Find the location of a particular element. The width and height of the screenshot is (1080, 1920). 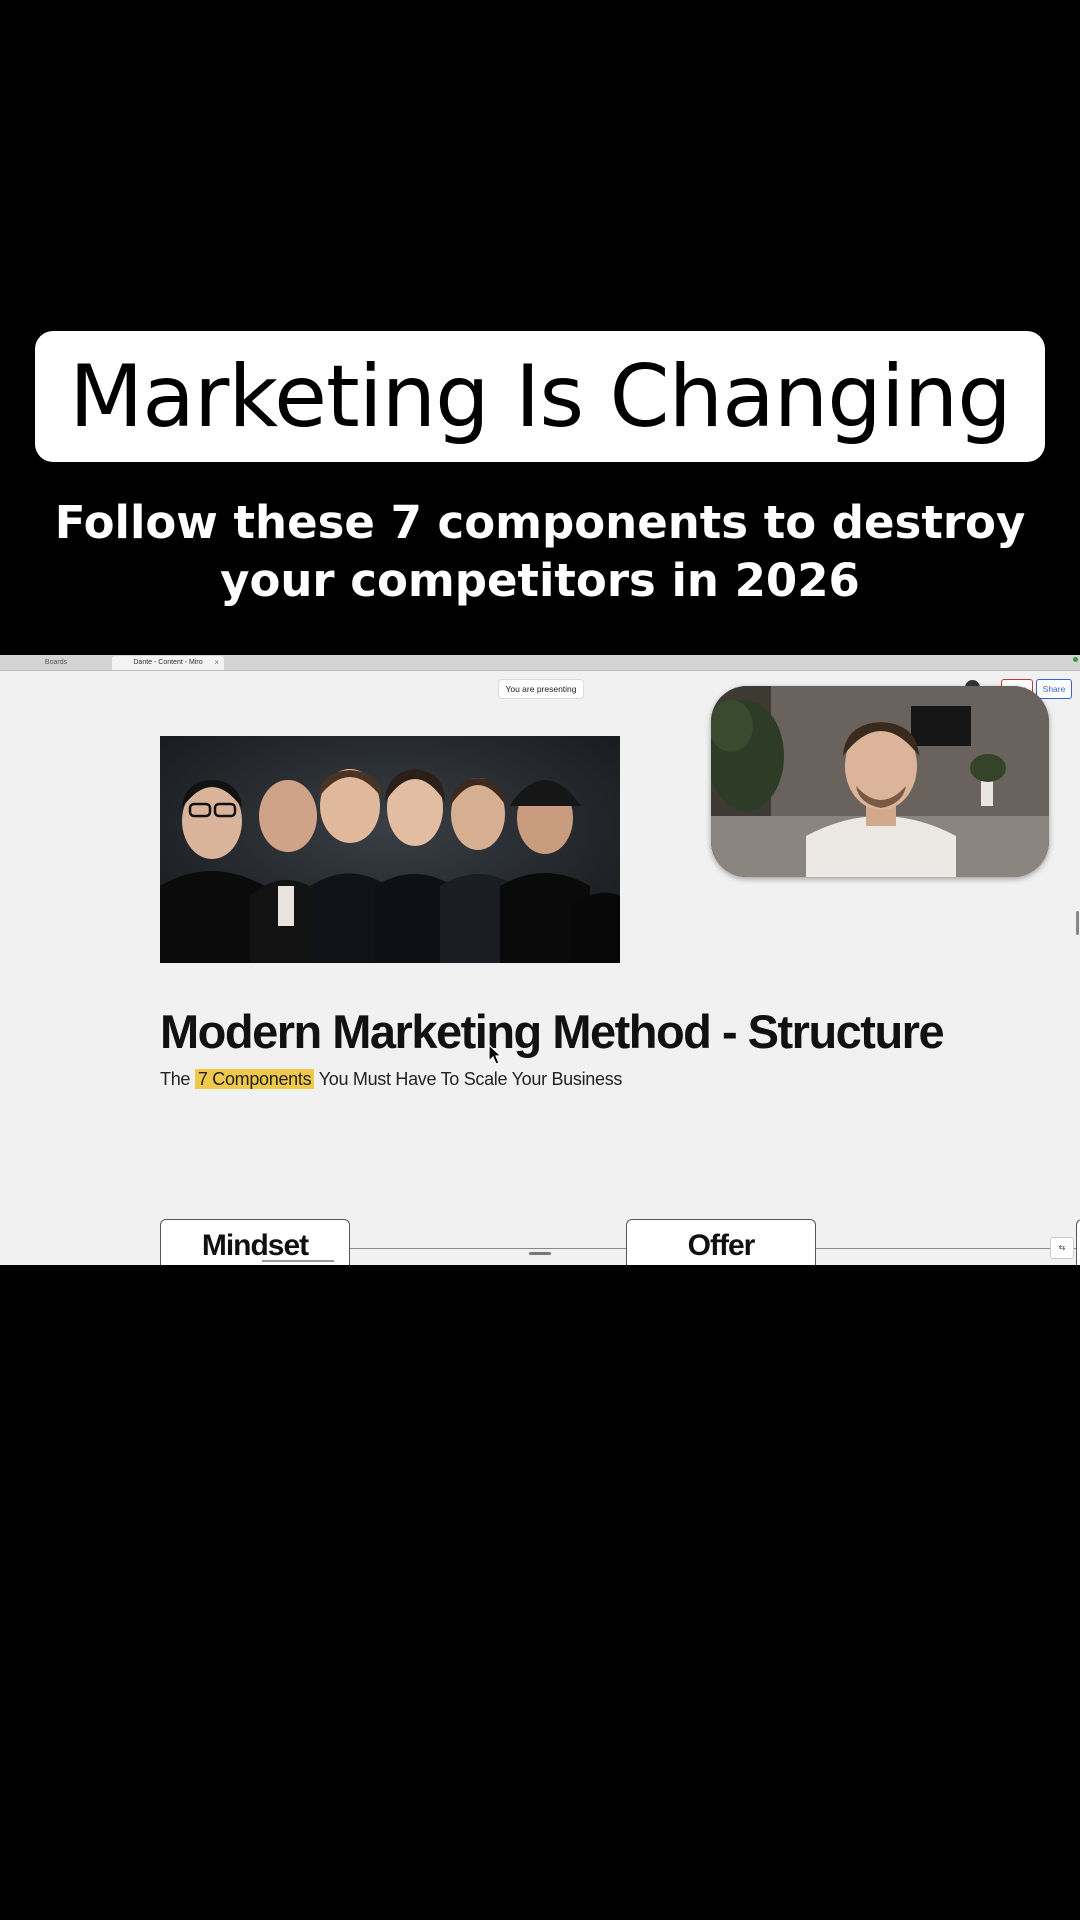

divider is located at coordinates (298, 1261).